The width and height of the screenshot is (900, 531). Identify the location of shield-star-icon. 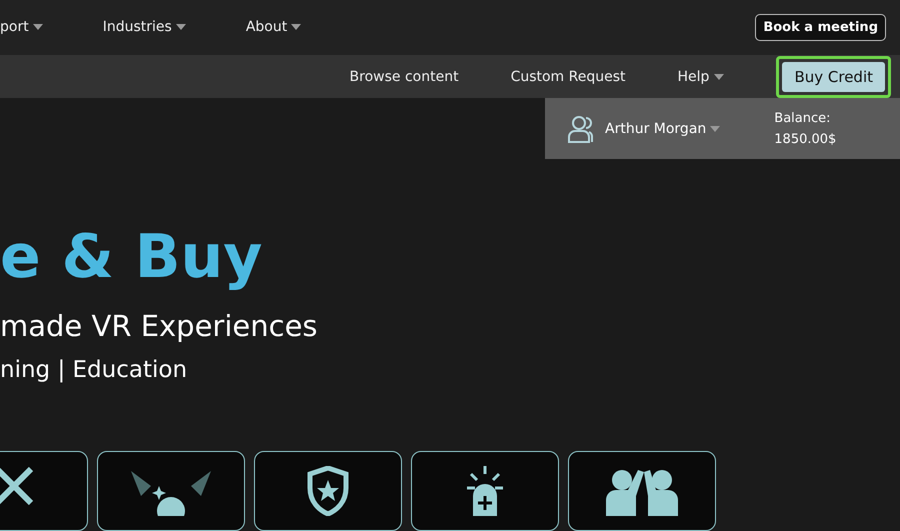
(328, 491).